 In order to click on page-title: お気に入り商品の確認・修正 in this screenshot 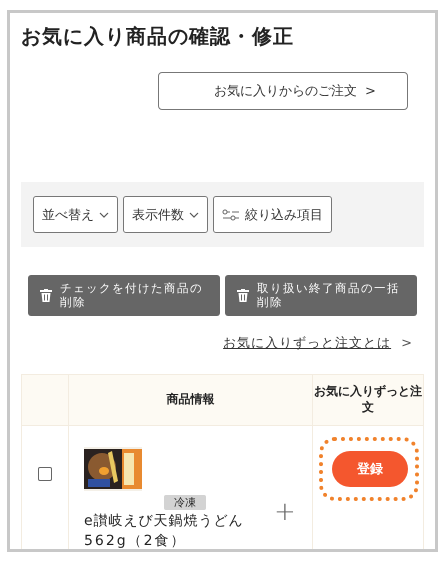, I will do `click(158, 36)`.